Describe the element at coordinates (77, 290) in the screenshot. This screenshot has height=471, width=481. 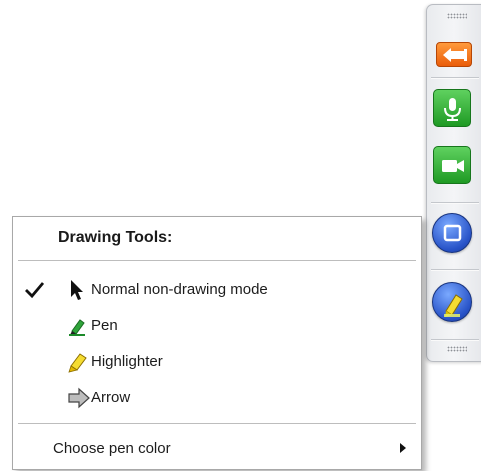
I see `cursor-arrow-icon` at that location.